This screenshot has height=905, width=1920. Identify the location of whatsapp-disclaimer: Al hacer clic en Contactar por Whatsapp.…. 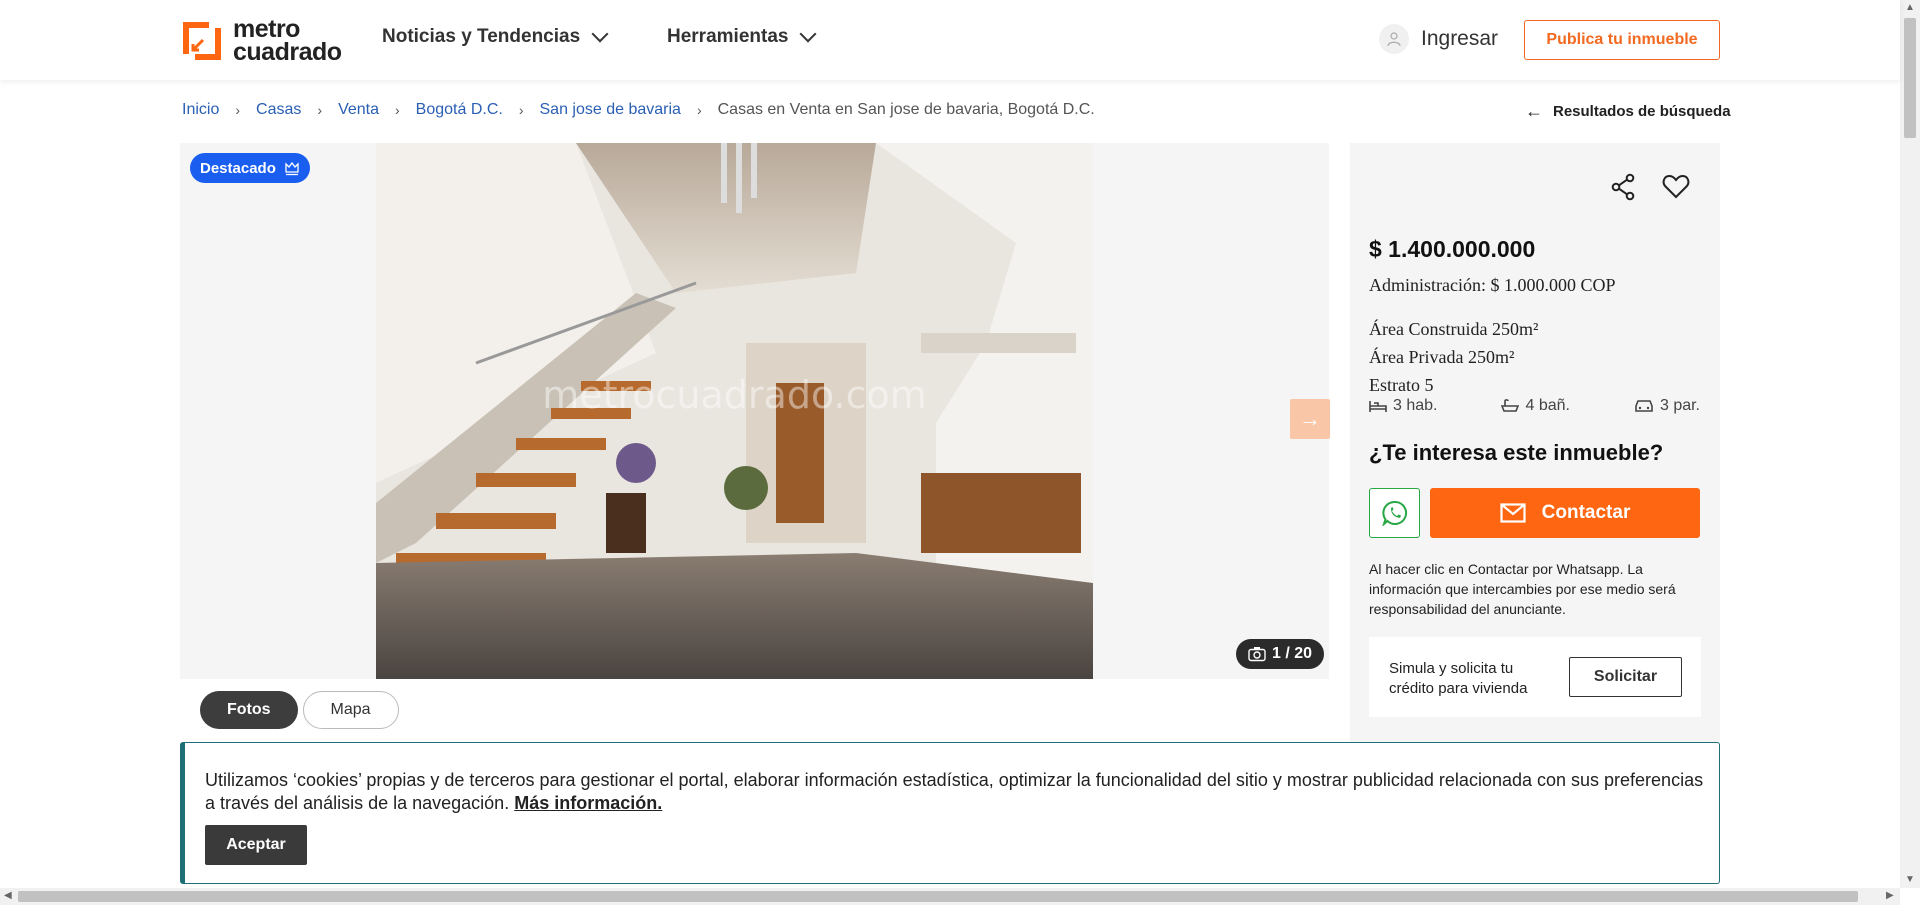
(1522, 589).